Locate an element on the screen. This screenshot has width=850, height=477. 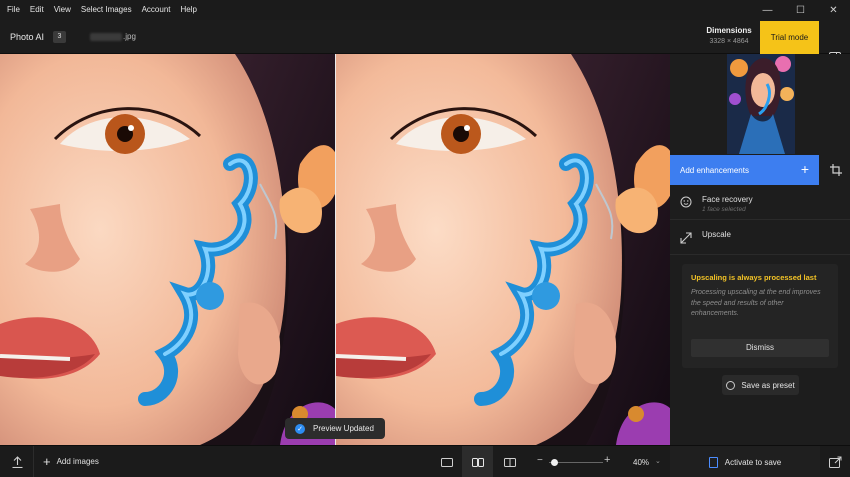
notice-title: Upscaling is always processed last is located at coordinates (754, 277).